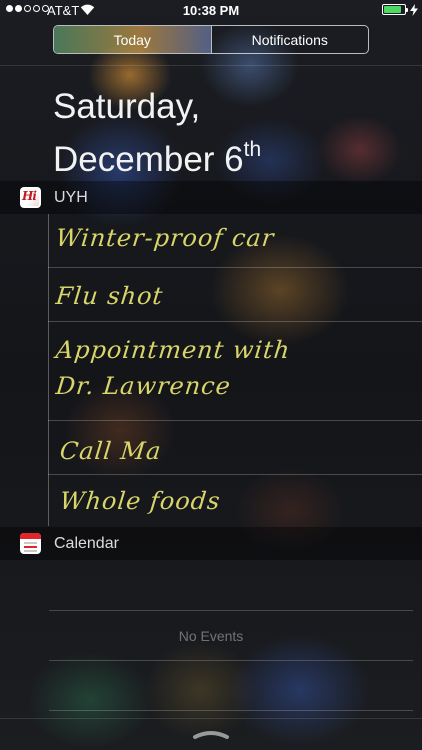  Describe the element at coordinates (414, 10) in the screenshot. I see `bolt-icon` at that location.